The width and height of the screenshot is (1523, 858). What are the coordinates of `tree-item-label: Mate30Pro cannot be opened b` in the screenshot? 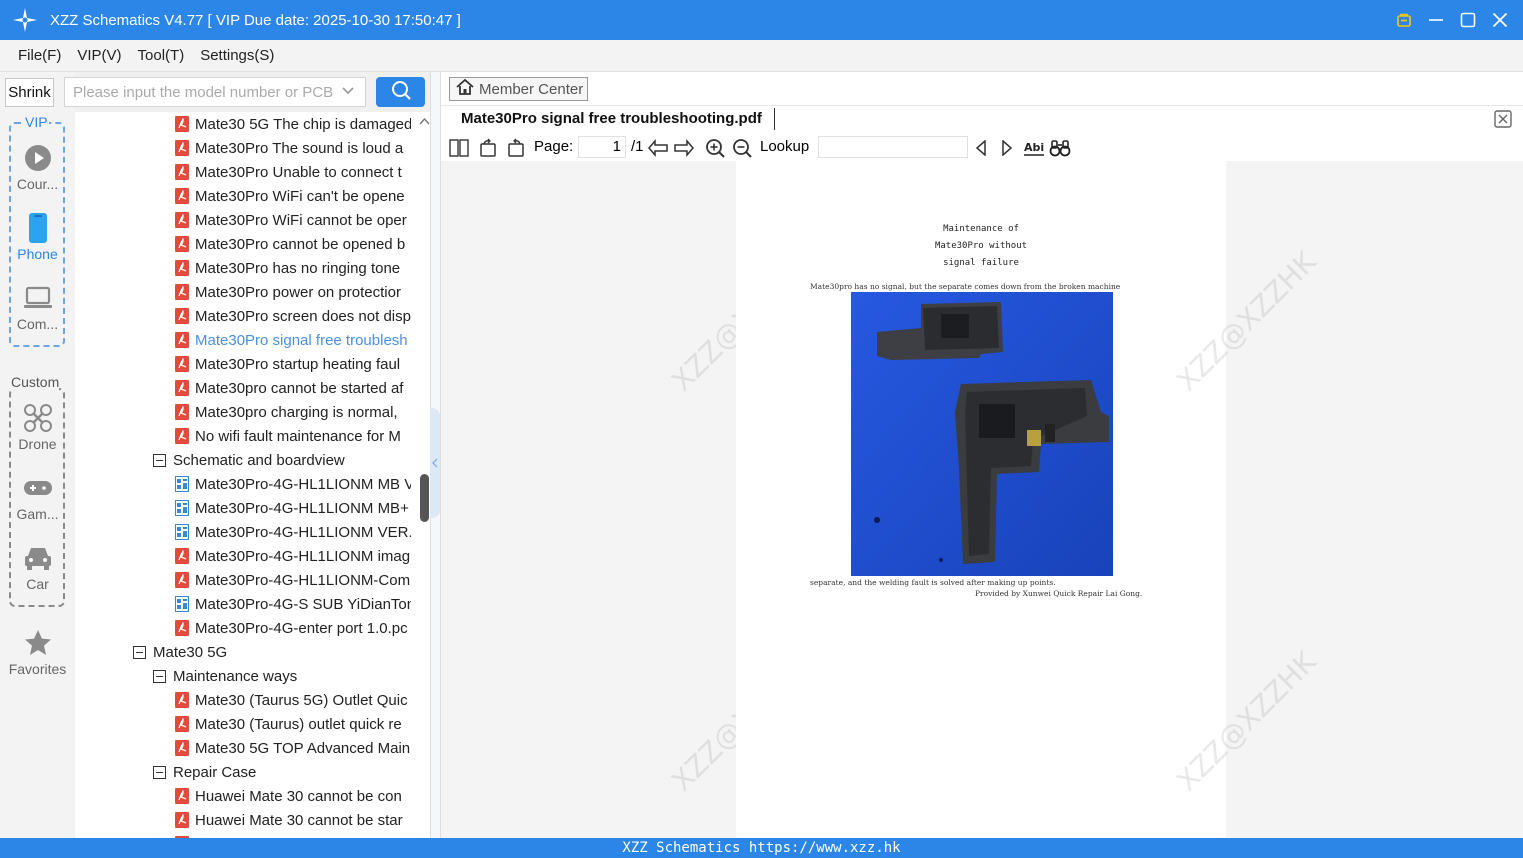 It's located at (300, 244).